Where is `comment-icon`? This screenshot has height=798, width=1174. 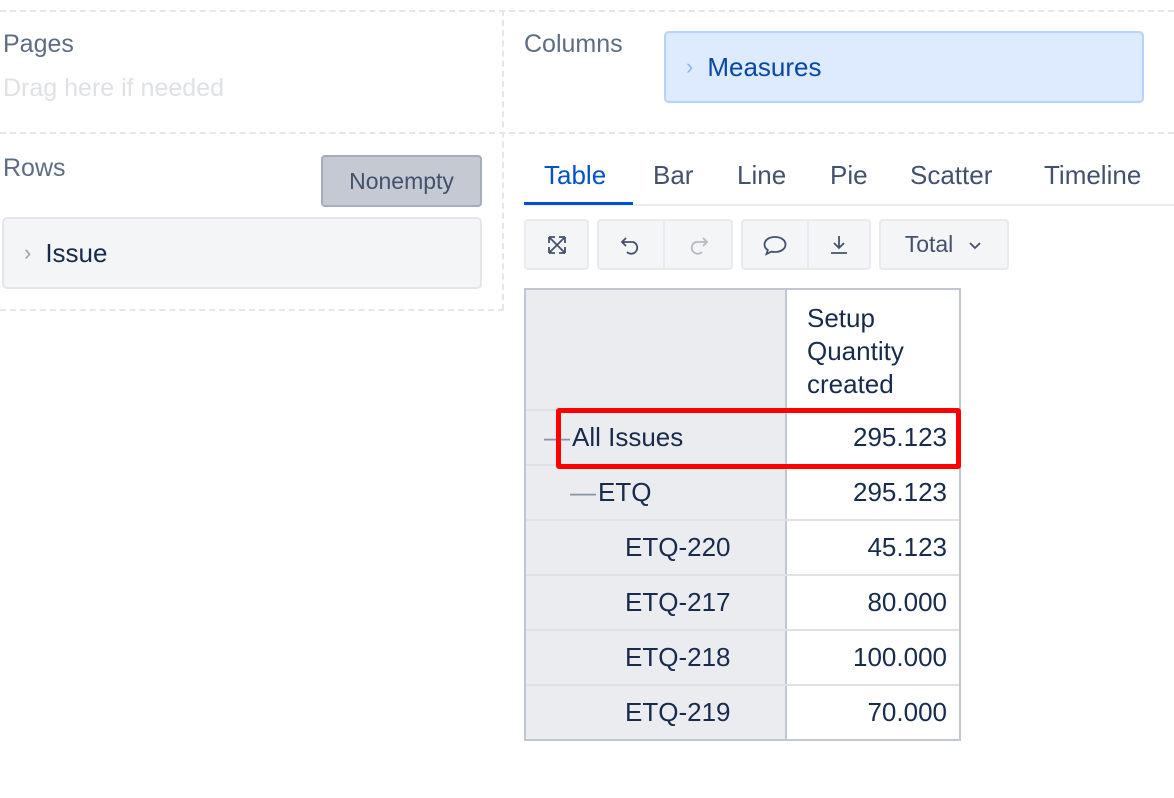 comment-icon is located at coordinates (775, 245).